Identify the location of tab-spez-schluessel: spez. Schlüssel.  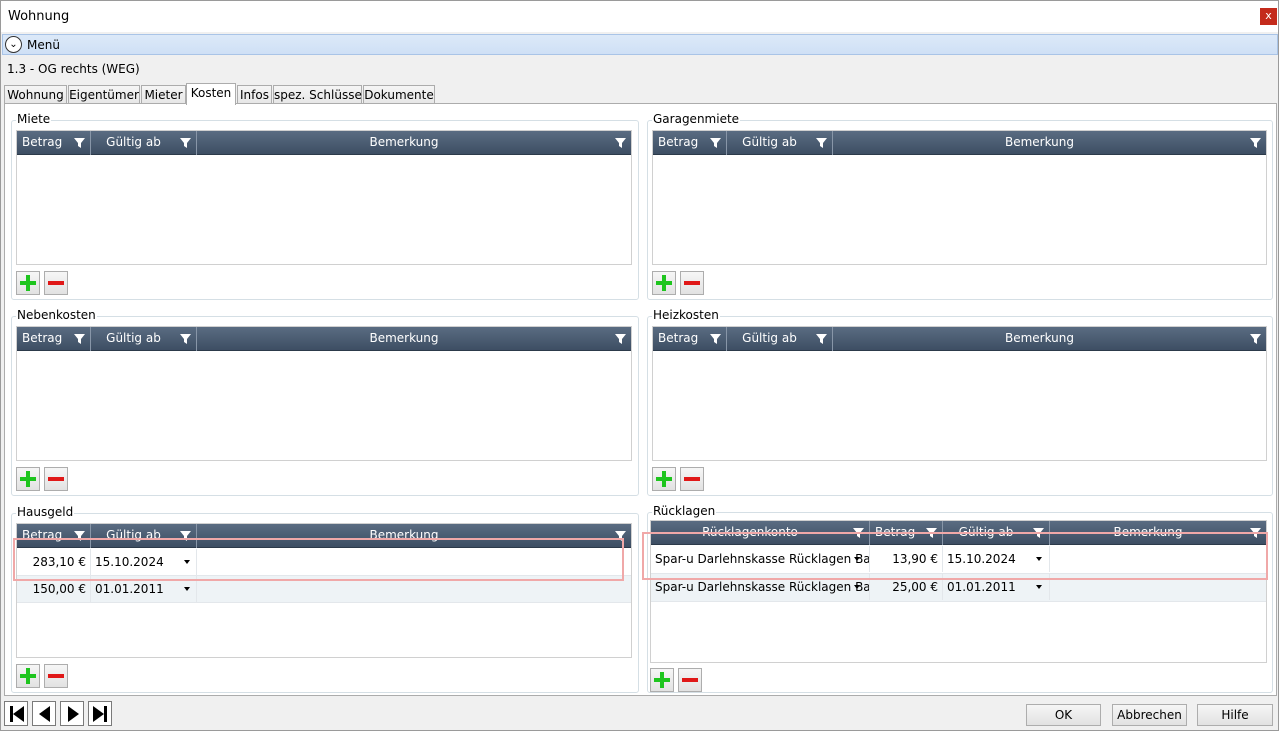
(319, 95).